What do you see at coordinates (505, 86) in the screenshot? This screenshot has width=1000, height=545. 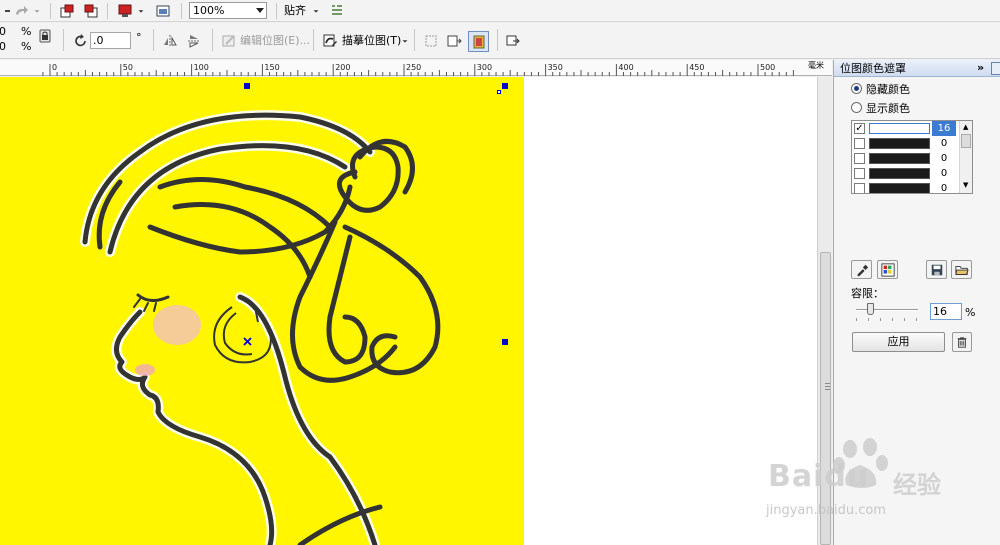 I see `selection-handle-top-right` at bounding box center [505, 86].